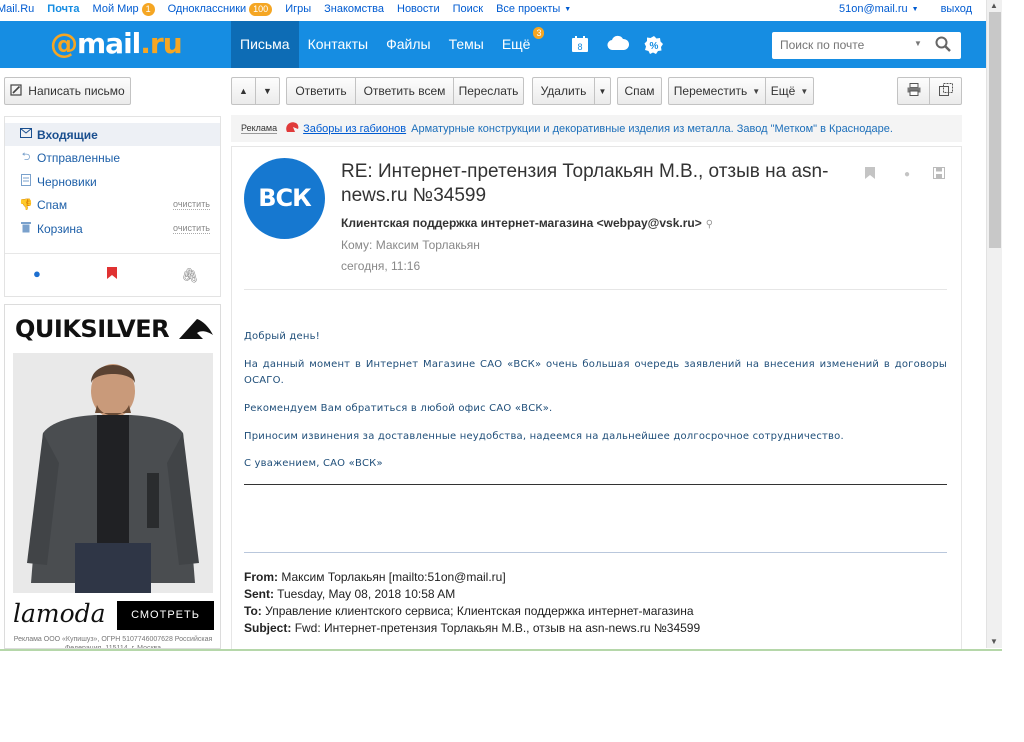  Describe the element at coordinates (539, 33) in the screenshot. I see `more-badge: 3` at that location.